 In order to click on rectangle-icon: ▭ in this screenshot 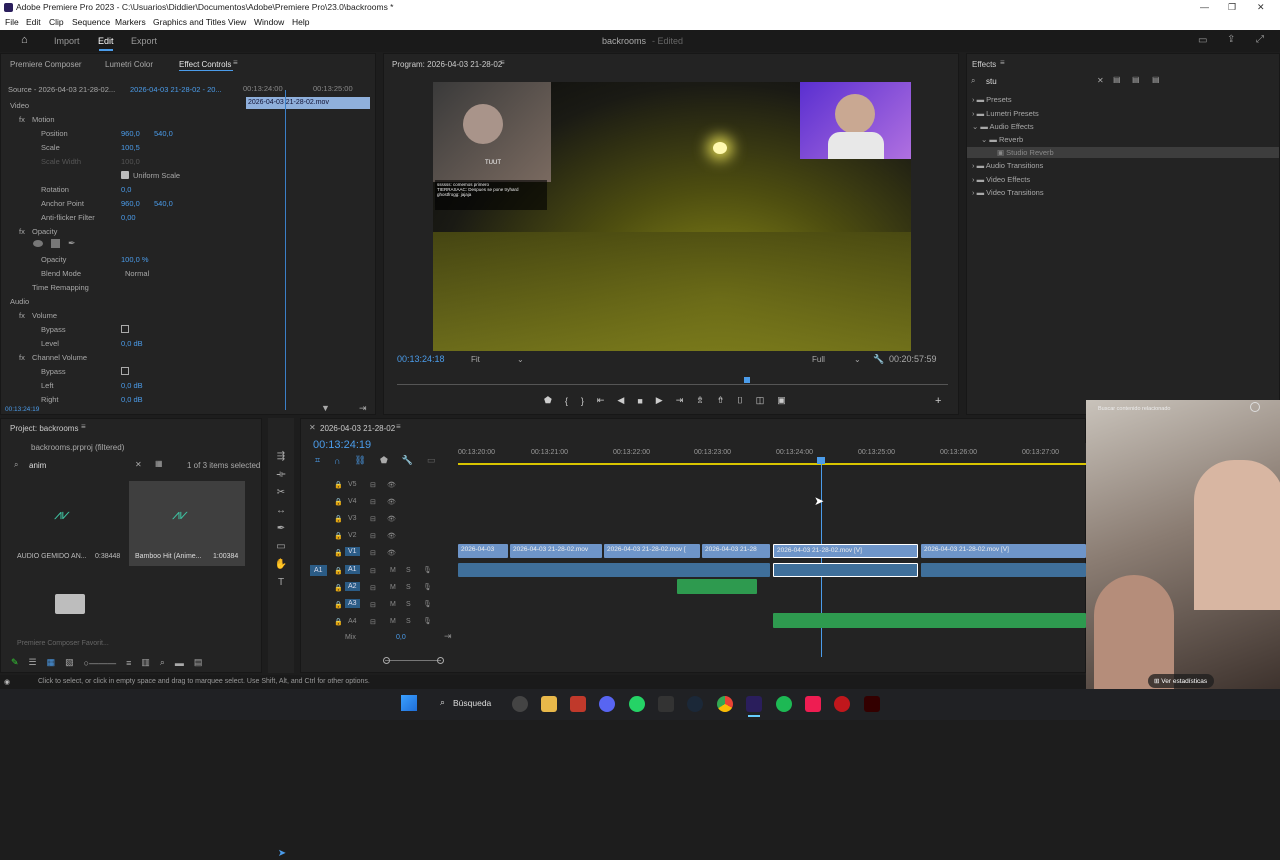, I will do `click(281, 547)`.